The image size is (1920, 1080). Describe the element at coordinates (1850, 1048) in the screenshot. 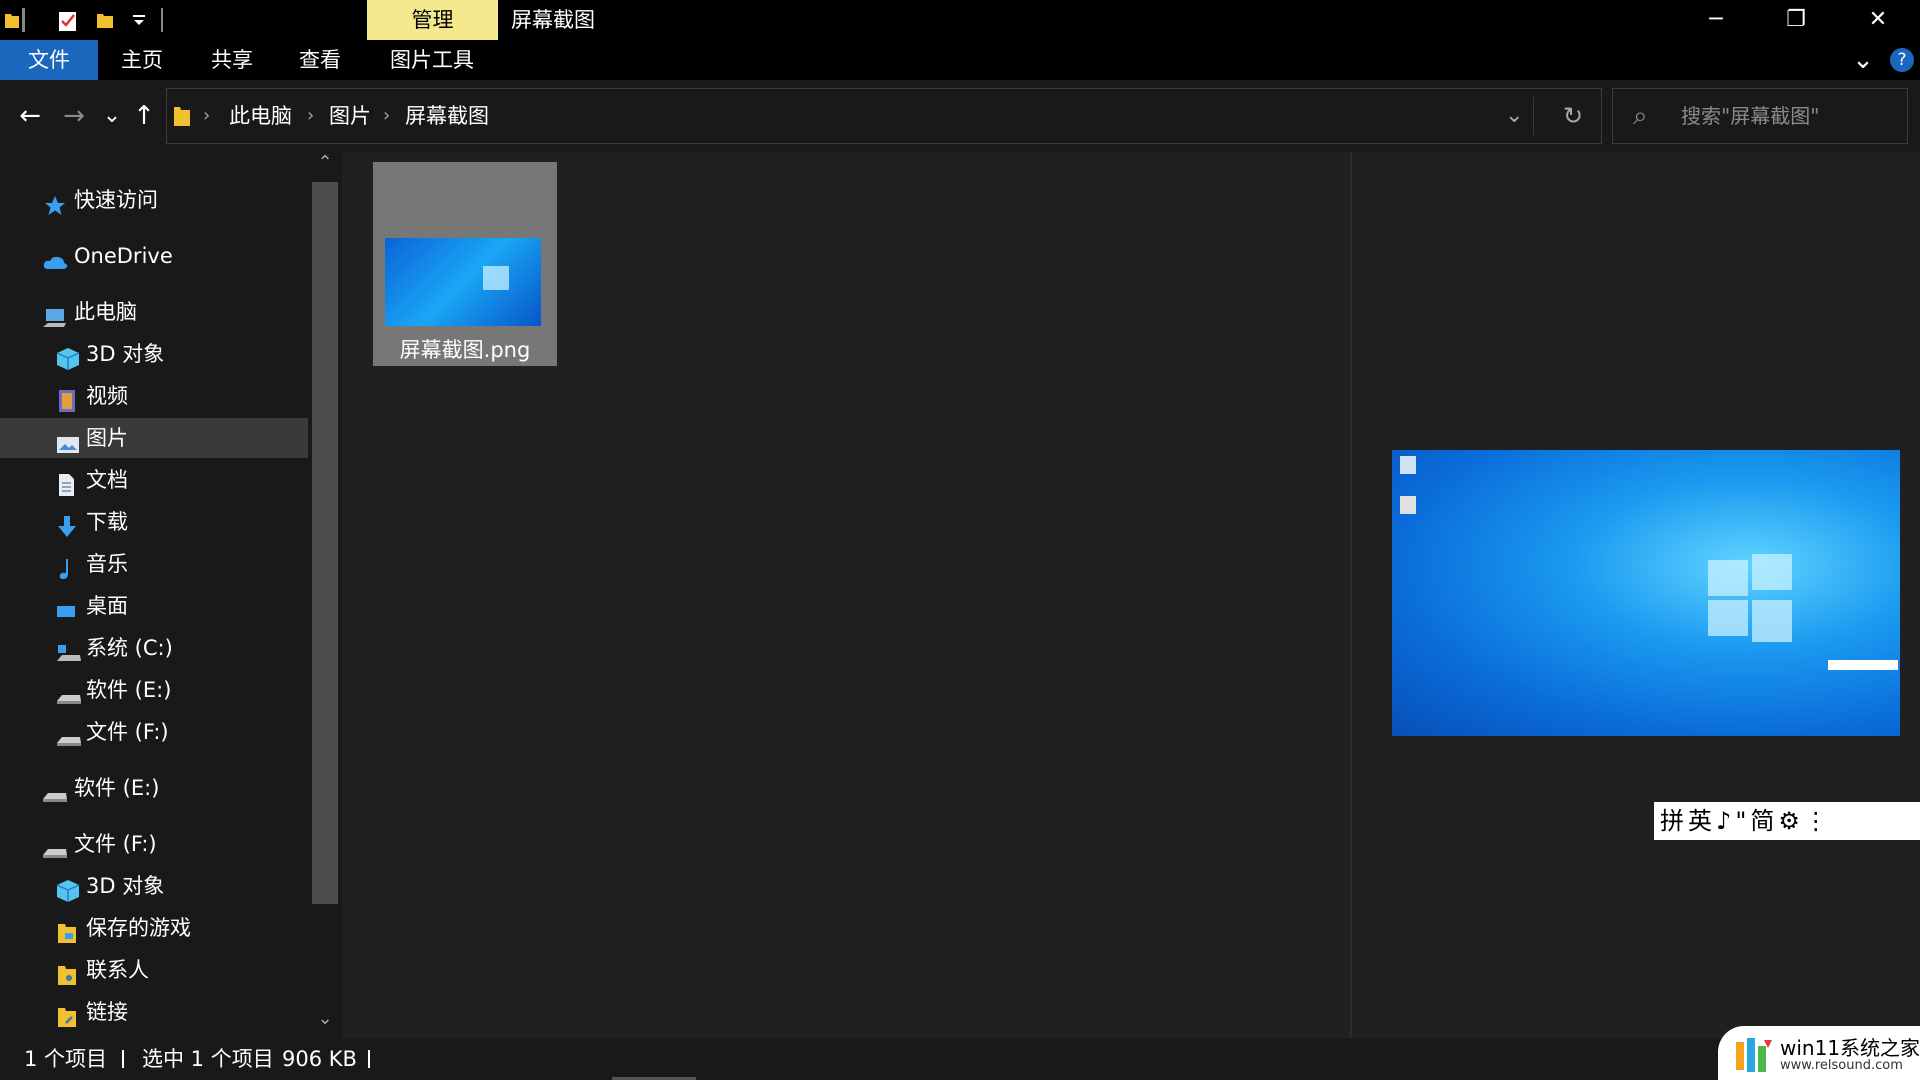

I see `watermark-title: win11系统之家` at that location.